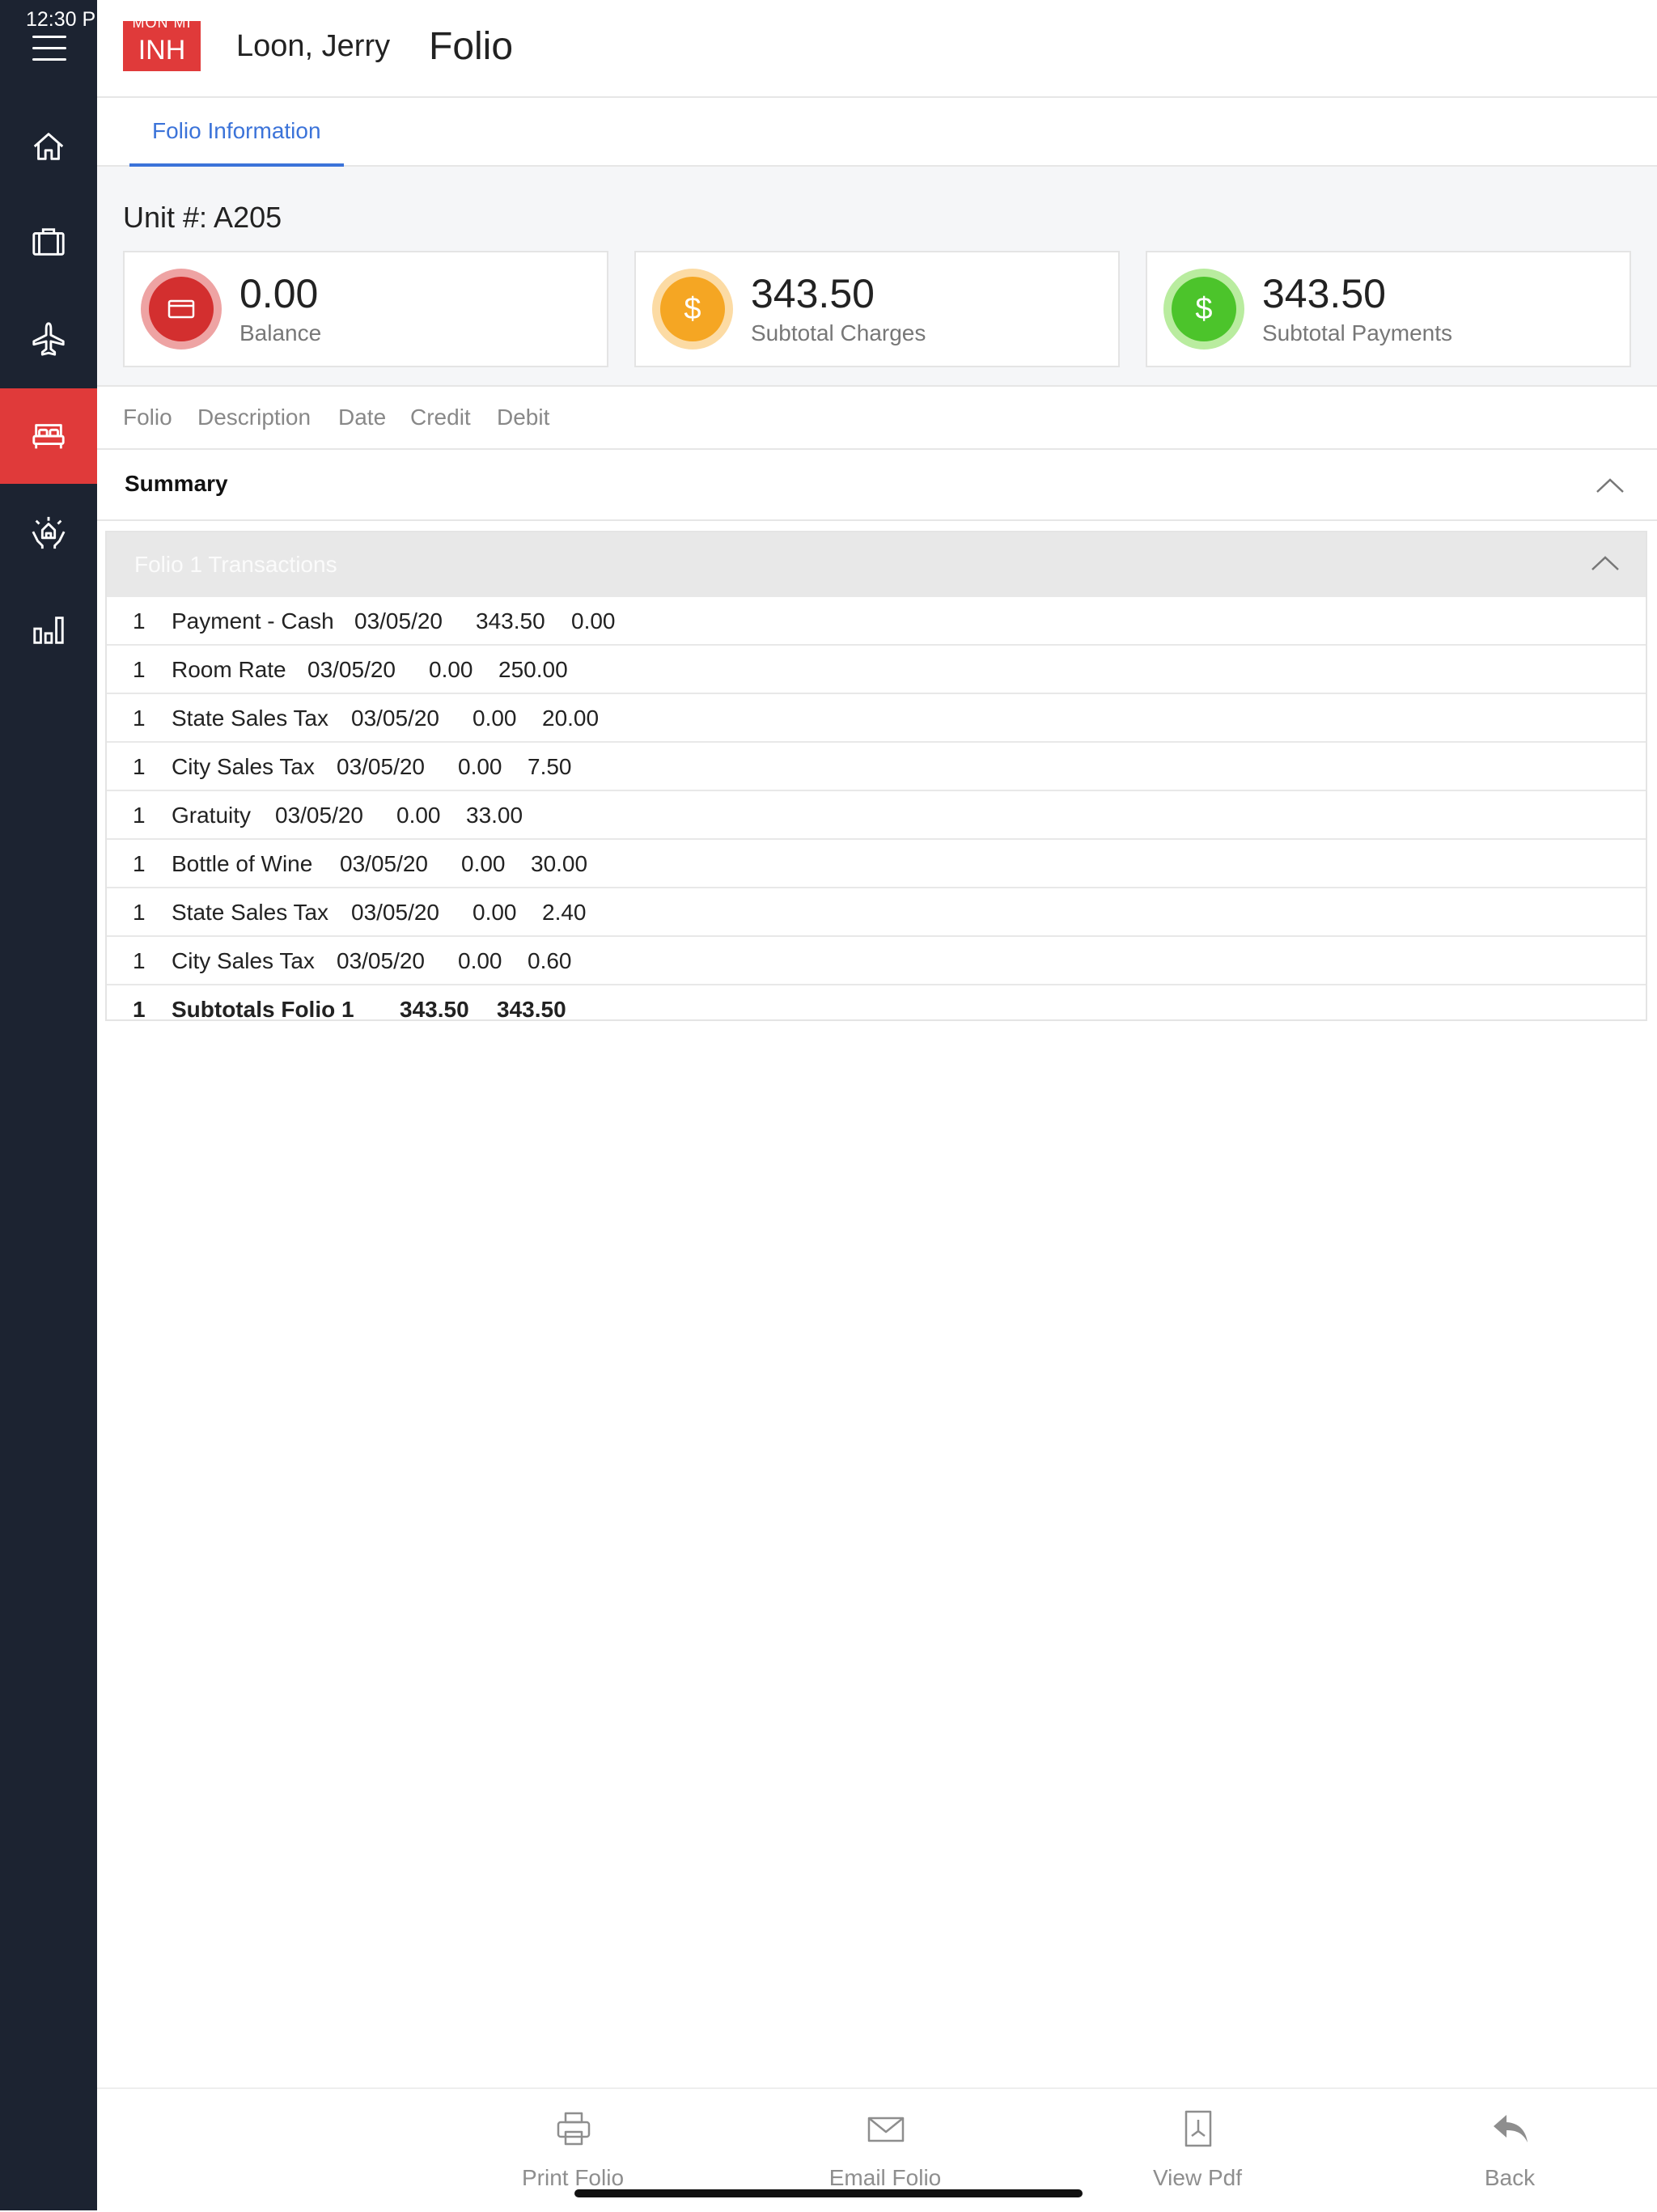 This screenshot has height=2212, width=1657. I want to click on table-row: 1 Room Rate 03/05/20 0.00 250.00, so click(876, 670).